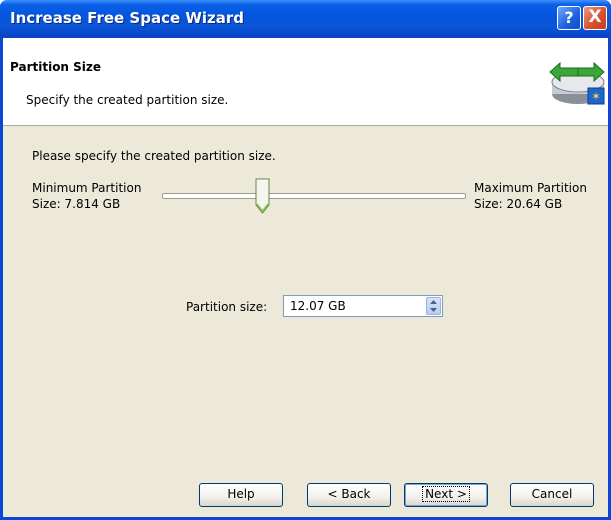  What do you see at coordinates (87, 188) in the screenshot?
I see `minimum-label-line1: Minimum Partition` at bounding box center [87, 188].